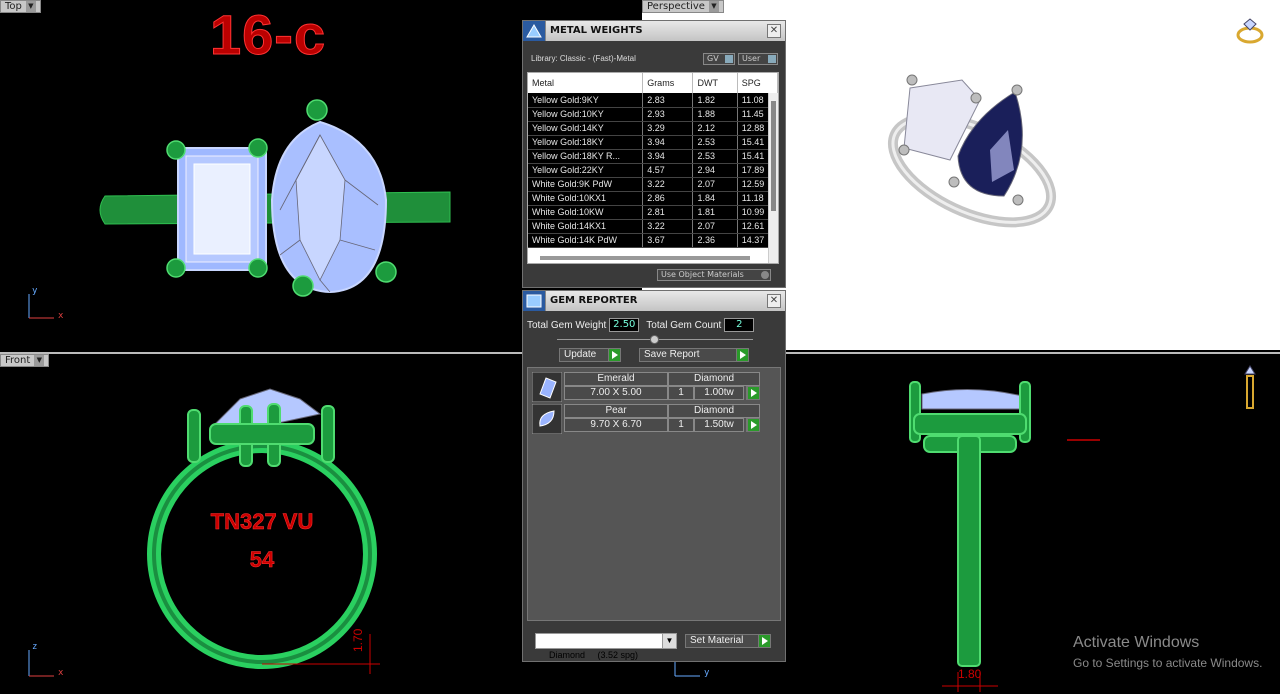 The image size is (1280, 694). Describe the element at coordinates (262, 521) in the screenshot. I see `engraving-line1: TN327 VU` at that location.